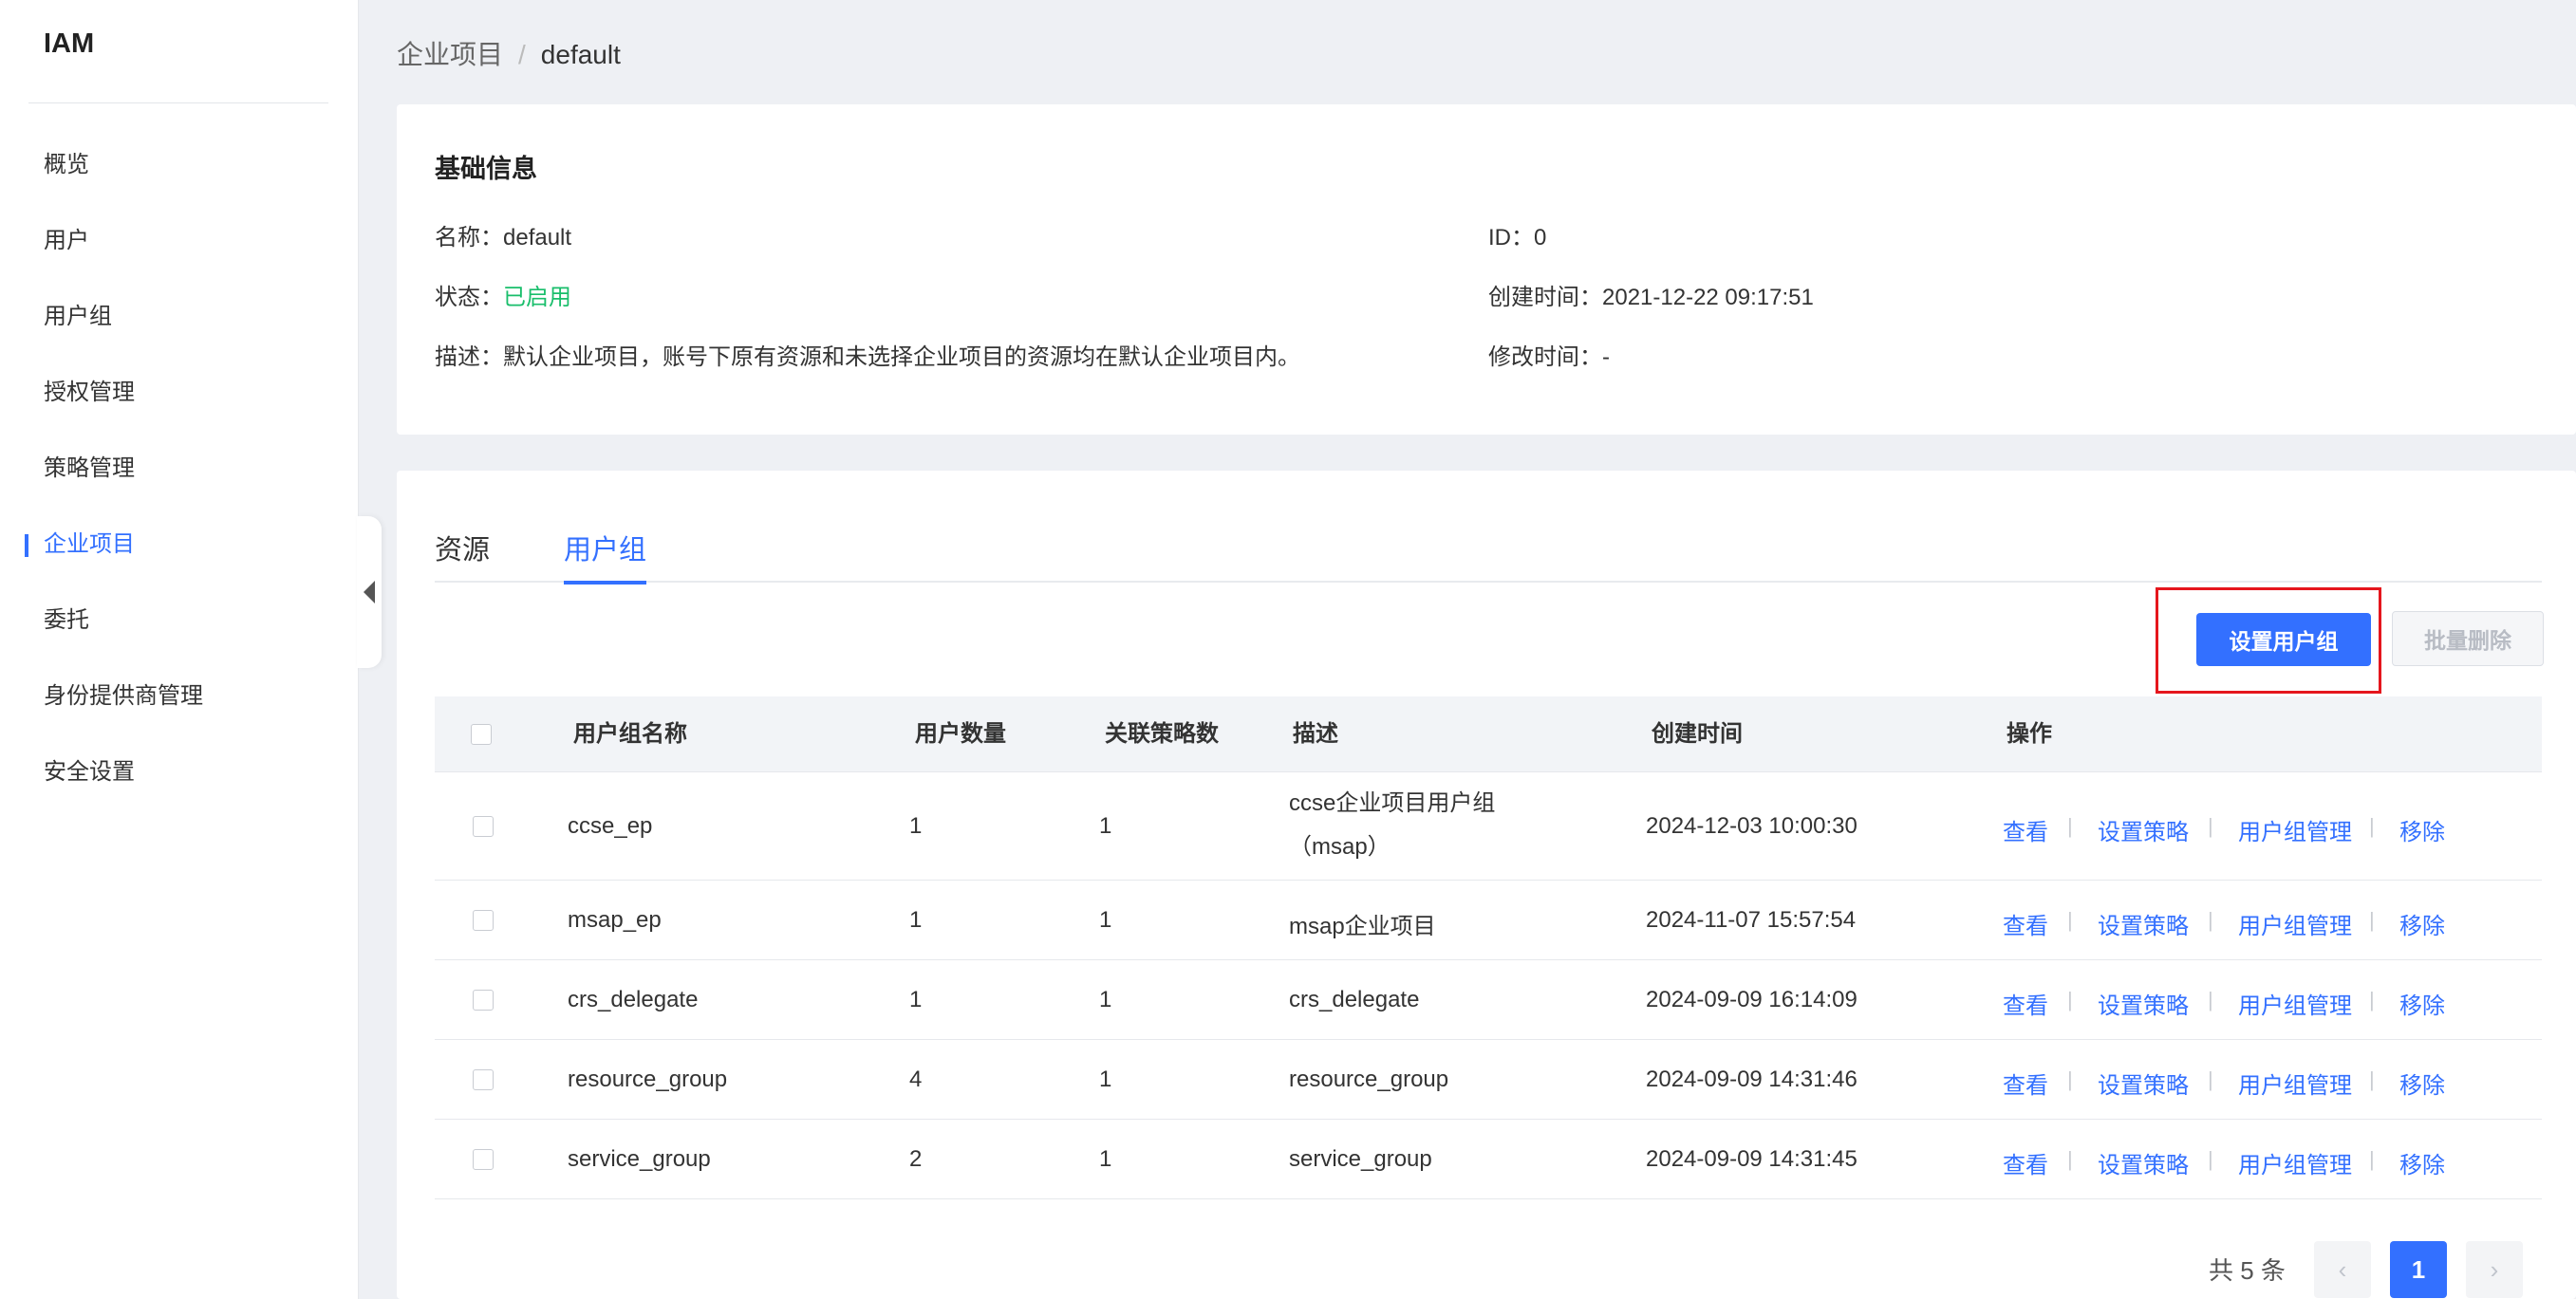 The height and width of the screenshot is (1299, 2576). I want to click on sidebar-collapse-button, so click(370, 592).